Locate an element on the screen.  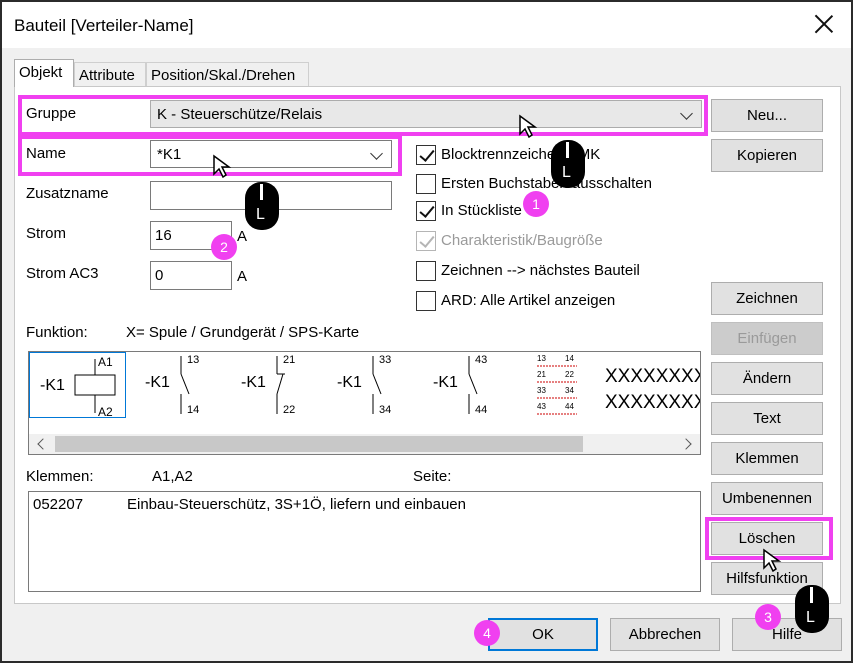
strom-unit: A is located at coordinates (242, 236).